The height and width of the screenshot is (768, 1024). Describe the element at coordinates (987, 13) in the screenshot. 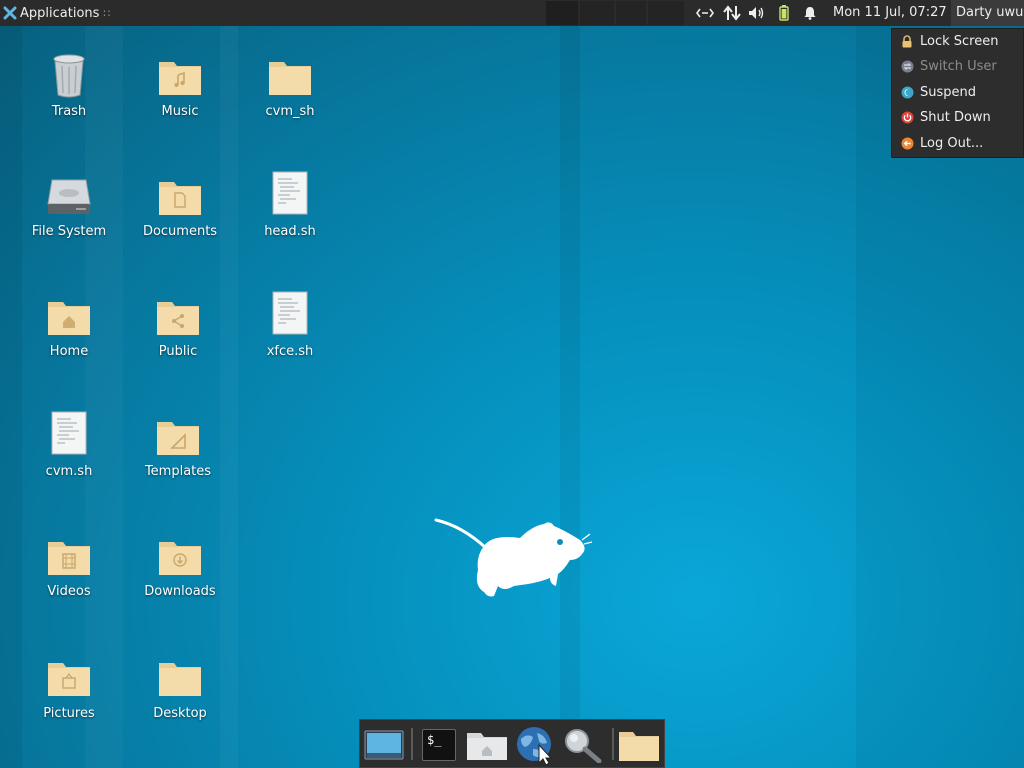

I see `user-menu-button: Darty uwu` at that location.